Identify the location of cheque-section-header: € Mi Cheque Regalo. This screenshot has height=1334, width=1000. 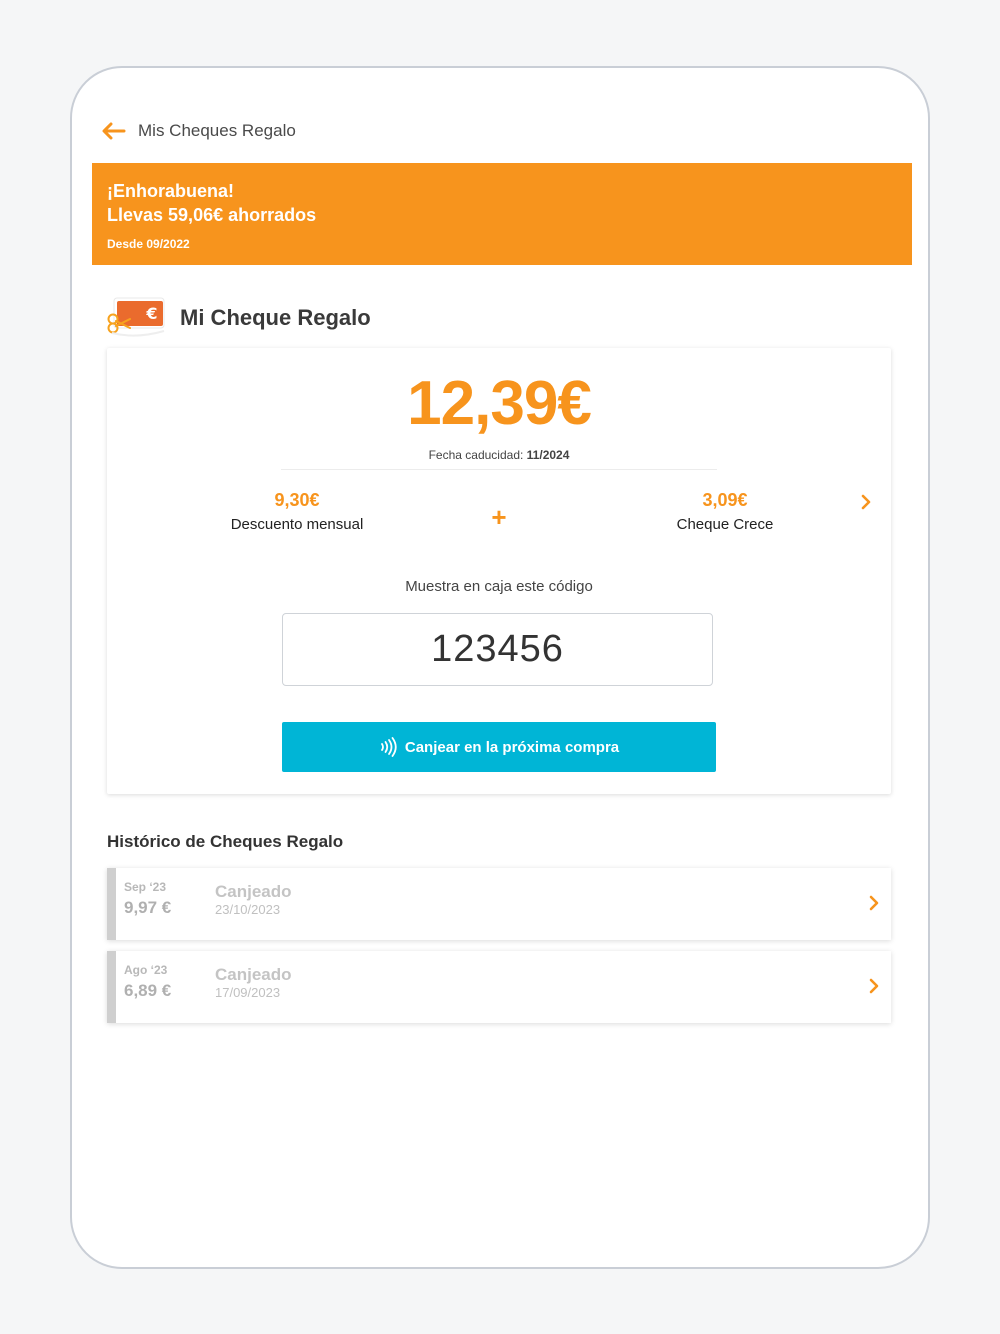
(238, 318).